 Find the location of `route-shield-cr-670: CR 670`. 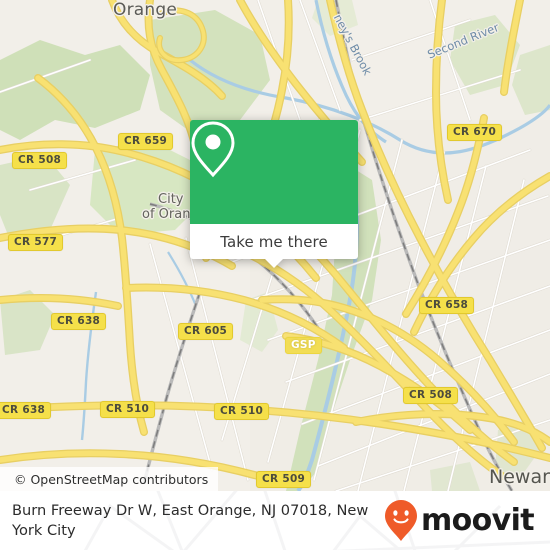

route-shield-cr-670: CR 670 is located at coordinates (475, 132).